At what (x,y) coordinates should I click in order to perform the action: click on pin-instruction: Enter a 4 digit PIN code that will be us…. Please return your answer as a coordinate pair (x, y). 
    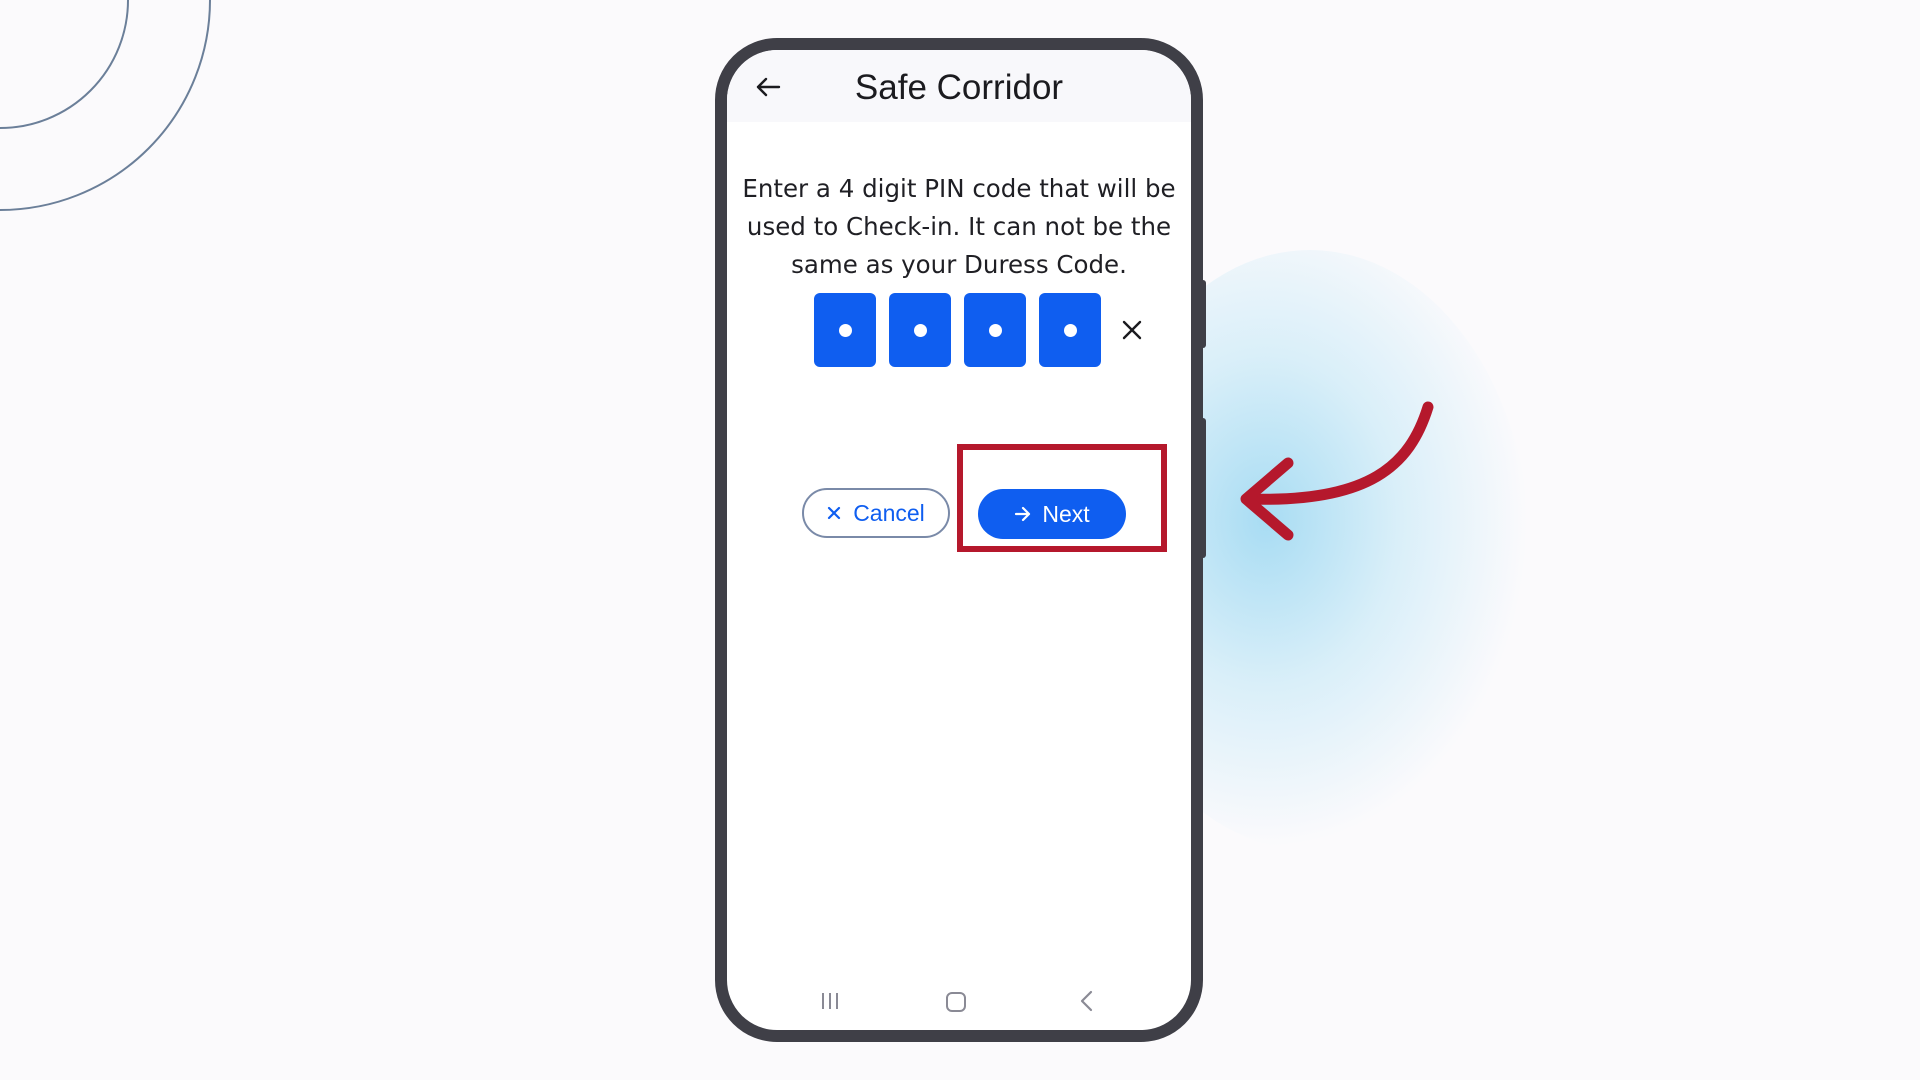
    Looking at the image, I should click on (959, 226).